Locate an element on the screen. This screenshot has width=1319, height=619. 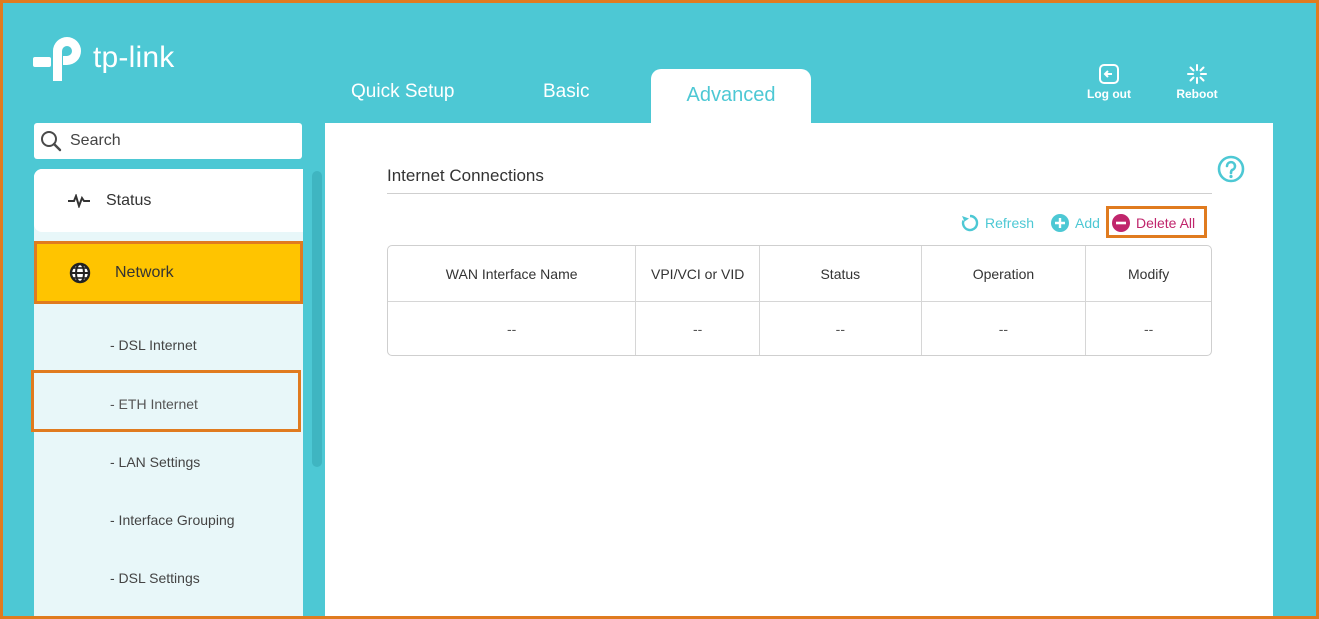
table-row: -- -- -- -- -- is located at coordinates (799, 328).